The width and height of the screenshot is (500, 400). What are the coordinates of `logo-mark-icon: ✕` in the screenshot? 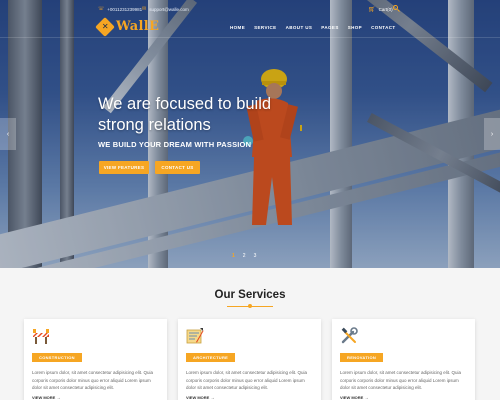 It's located at (105, 26).